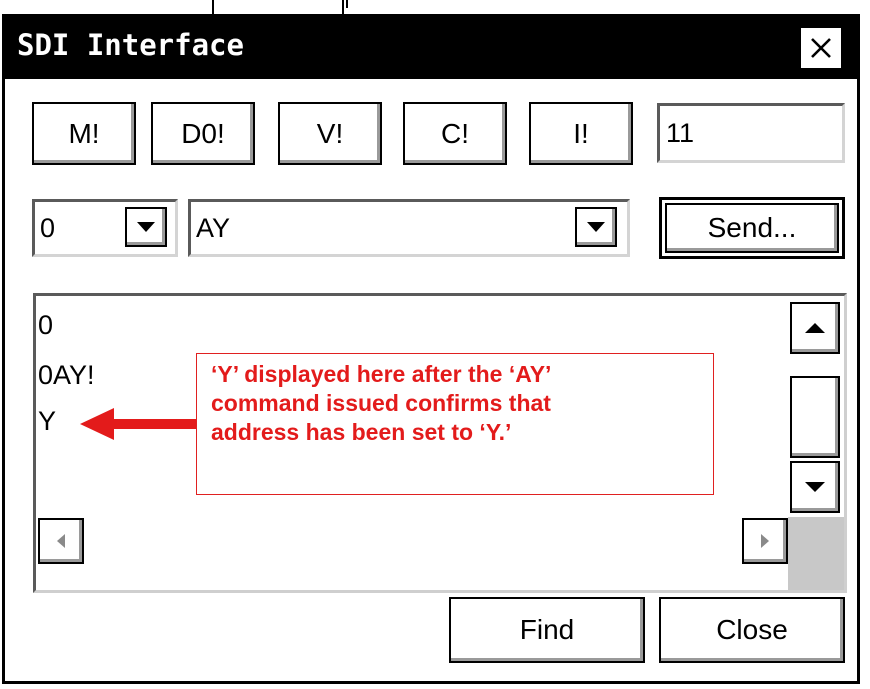 The image size is (870, 689). I want to click on command-dropdown-button, so click(596, 227).